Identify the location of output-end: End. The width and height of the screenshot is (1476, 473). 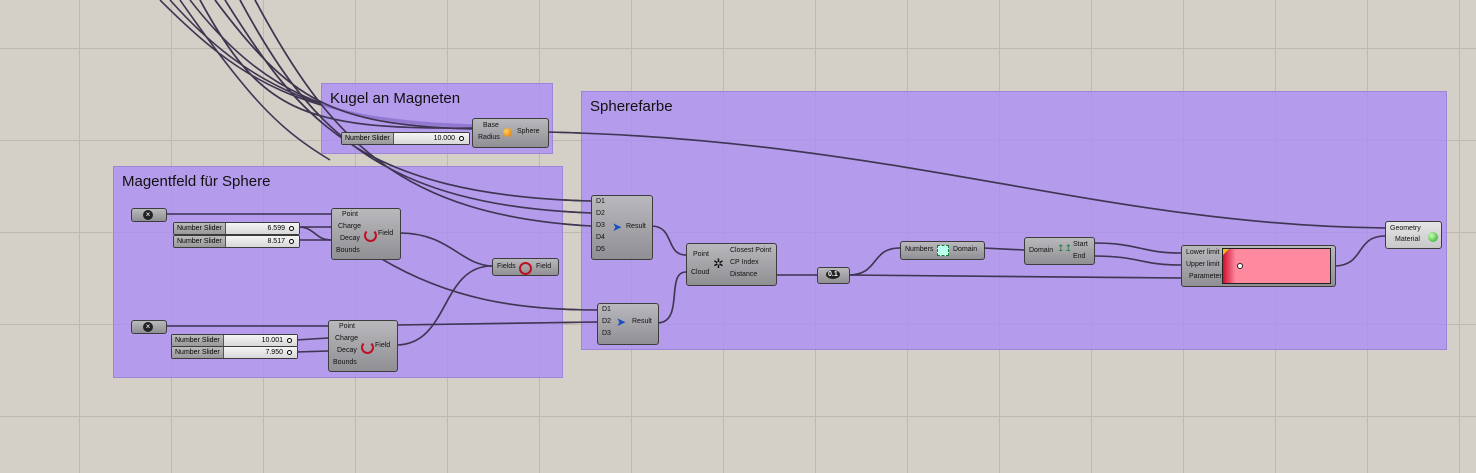
(1079, 256).